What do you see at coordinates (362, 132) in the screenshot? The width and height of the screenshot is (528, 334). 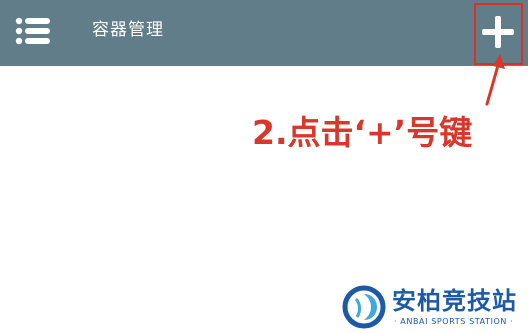 I see `instruction-text: 2.点击‘+’号键` at bounding box center [362, 132].